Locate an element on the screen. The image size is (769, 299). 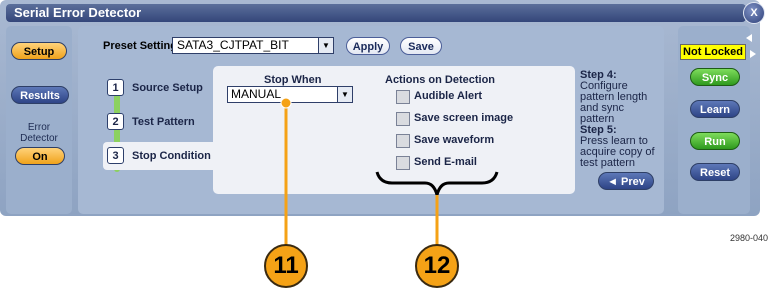
callout-11-anchor is located at coordinates (286, 103).